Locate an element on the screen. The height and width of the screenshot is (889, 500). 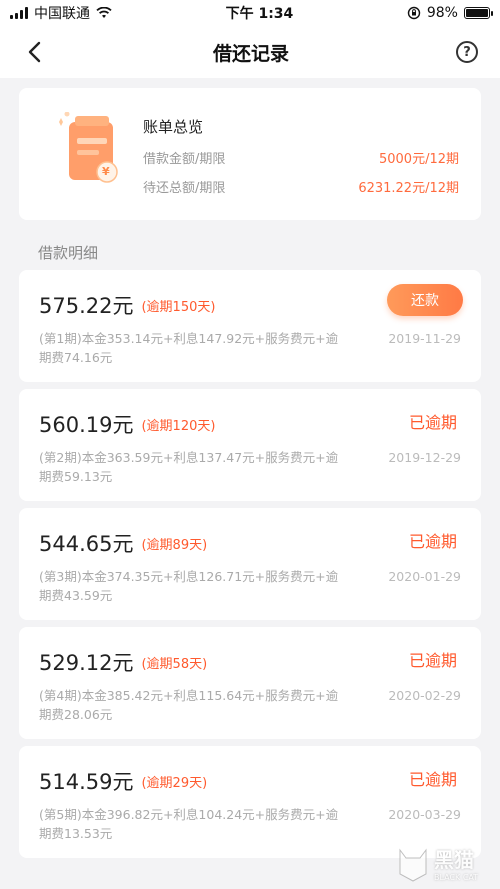
loan-amount-value: 575.22元 is located at coordinates (86, 306).